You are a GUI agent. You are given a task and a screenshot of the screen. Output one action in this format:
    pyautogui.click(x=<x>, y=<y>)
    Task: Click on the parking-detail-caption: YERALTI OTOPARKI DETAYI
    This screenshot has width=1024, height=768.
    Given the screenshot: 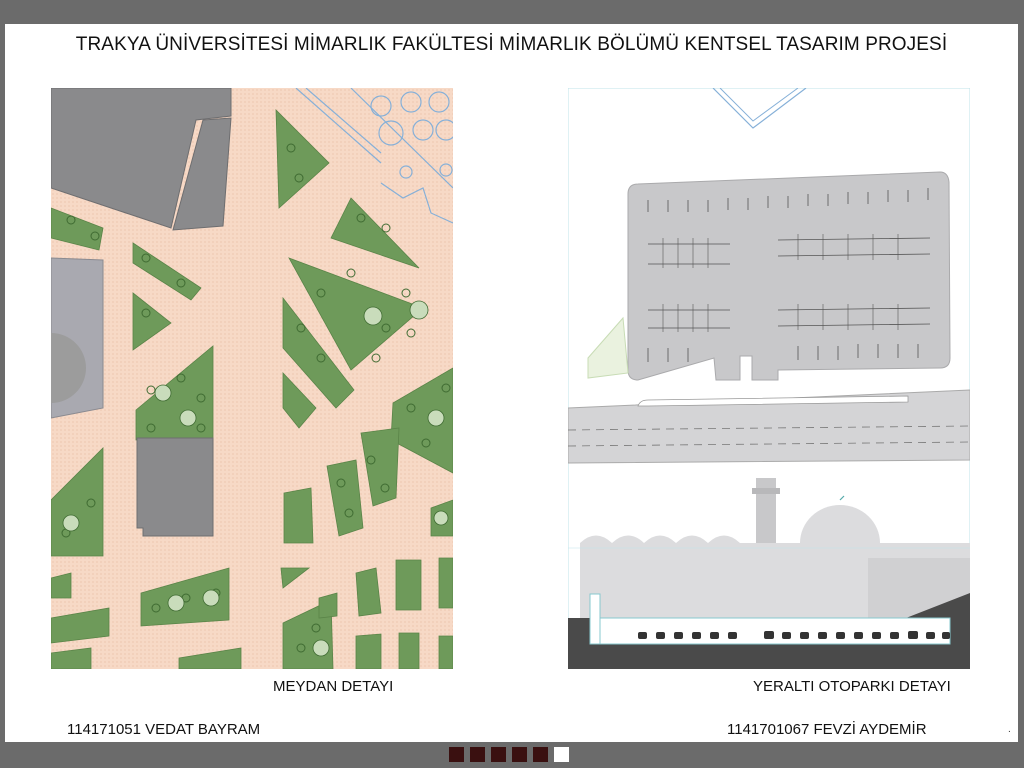 What is the action you would take?
    pyautogui.click(x=852, y=686)
    